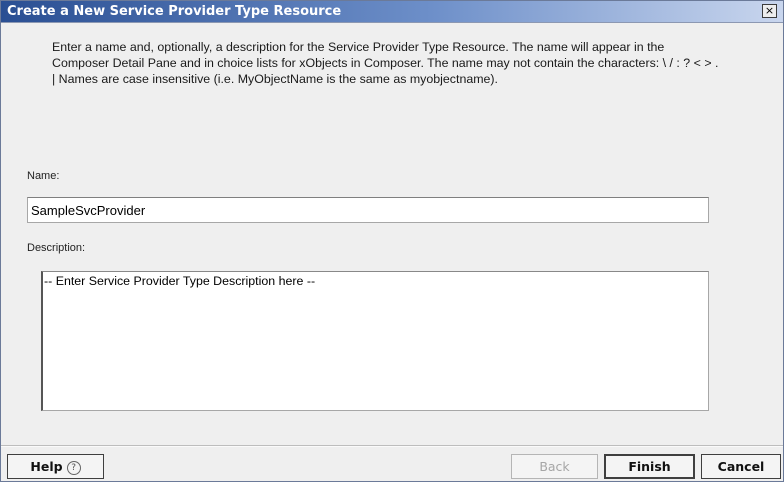  I want to click on footer-separator, so click(392, 446).